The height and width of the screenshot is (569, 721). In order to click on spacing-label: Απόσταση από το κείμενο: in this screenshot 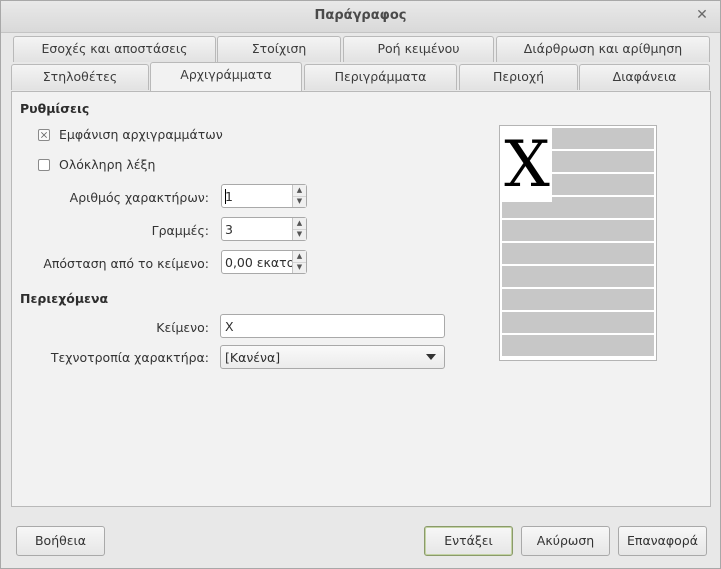, I will do `click(126, 263)`.